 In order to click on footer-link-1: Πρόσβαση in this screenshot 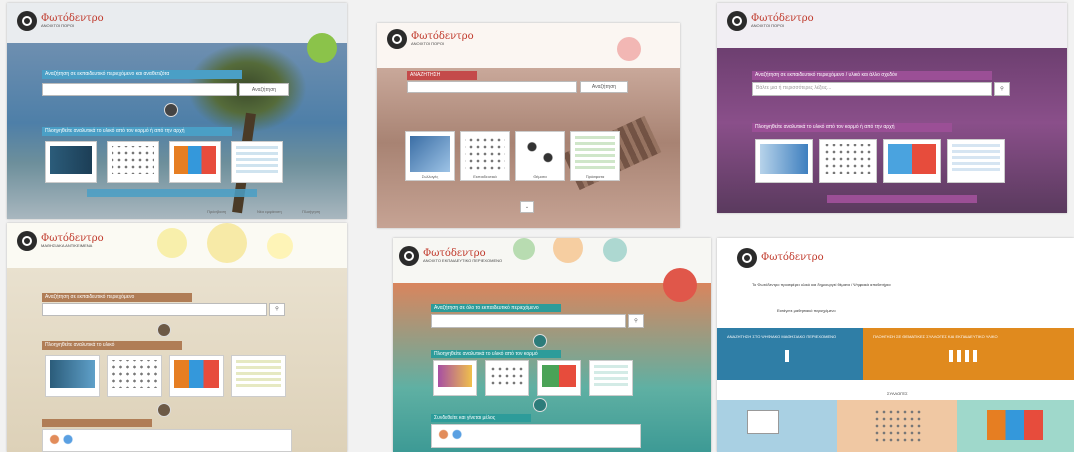, I will do `click(216, 211)`.